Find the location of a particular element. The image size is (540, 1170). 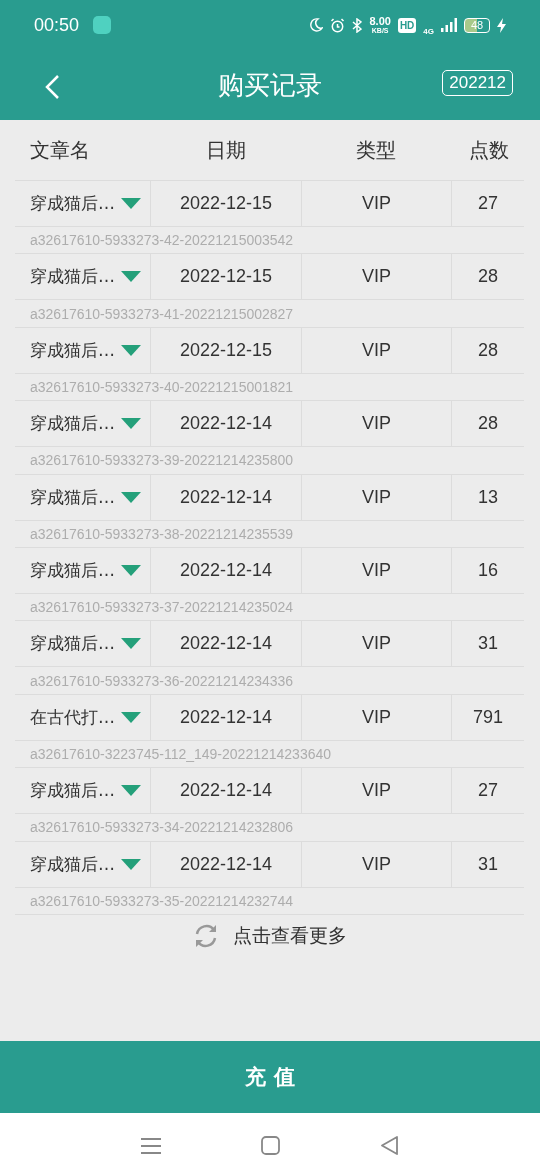

alarm-icon is located at coordinates (338, 25).